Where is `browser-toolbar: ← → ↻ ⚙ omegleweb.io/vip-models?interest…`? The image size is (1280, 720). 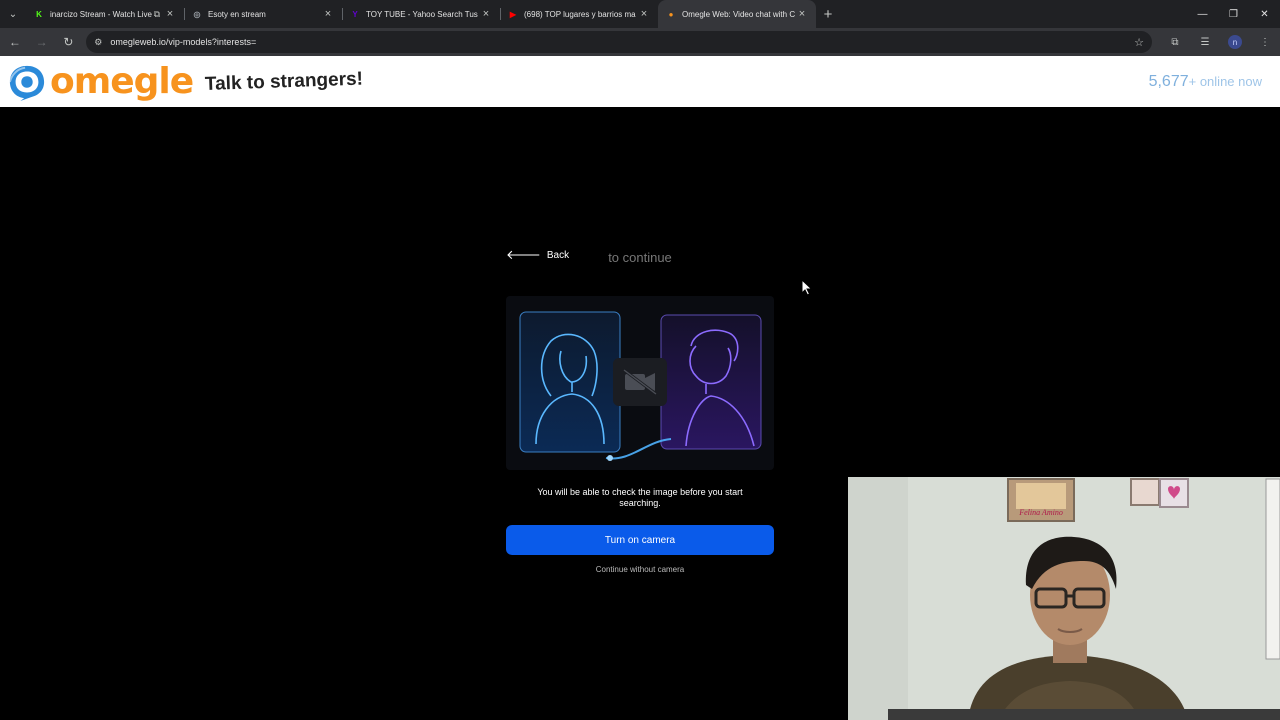 browser-toolbar: ← → ↻ ⚙ omegleweb.io/vip-models?interest… is located at coordinates (640, 42).